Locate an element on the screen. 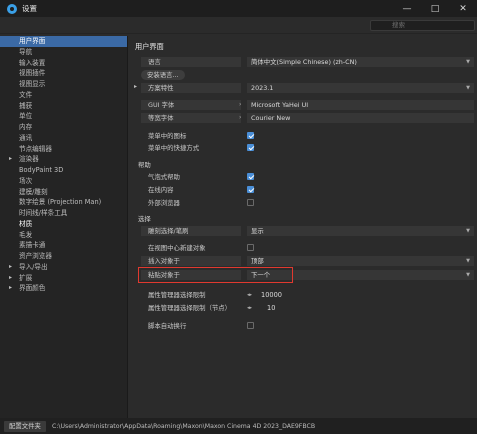  sidebar-item-timeline-spline: 时间线/样条工具 is located at coordinates (63, 213).